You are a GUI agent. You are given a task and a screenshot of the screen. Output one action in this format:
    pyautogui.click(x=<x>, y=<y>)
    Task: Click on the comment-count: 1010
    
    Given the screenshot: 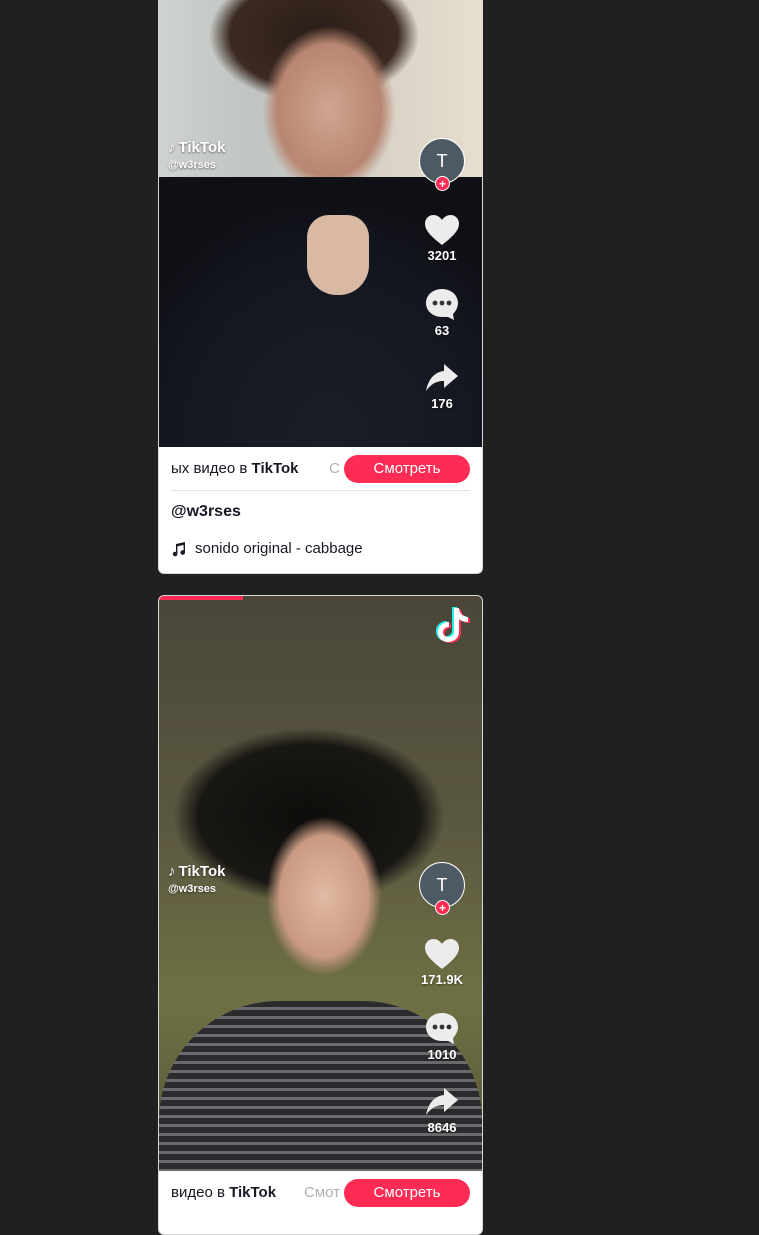 What is the action you would take?
    pyautogui.click(x=442, y=1054)
    